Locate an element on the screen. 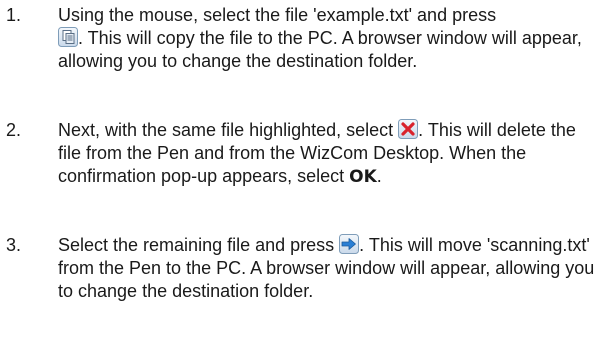 The image size is (607, 343). step-number: 3. is located at coordinates (14, 245).